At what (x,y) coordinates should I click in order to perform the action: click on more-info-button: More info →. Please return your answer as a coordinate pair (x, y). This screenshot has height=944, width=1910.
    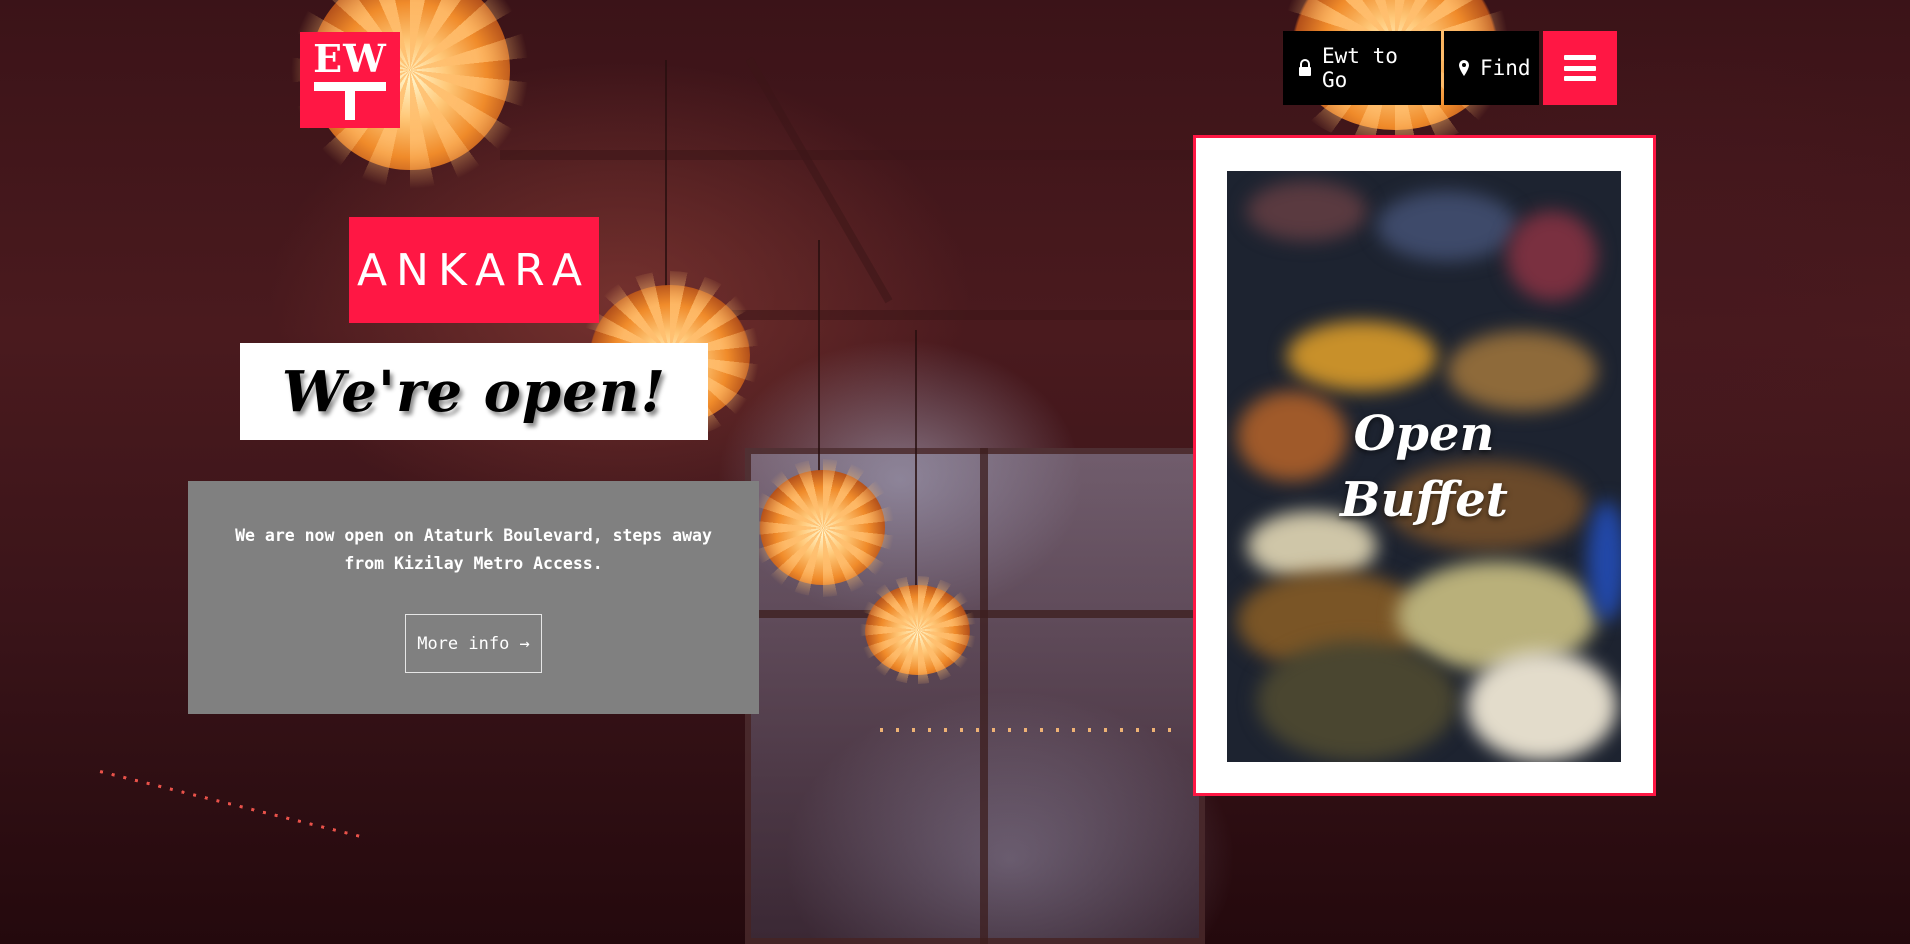
    Looking at the image, I should click on (473, 643).